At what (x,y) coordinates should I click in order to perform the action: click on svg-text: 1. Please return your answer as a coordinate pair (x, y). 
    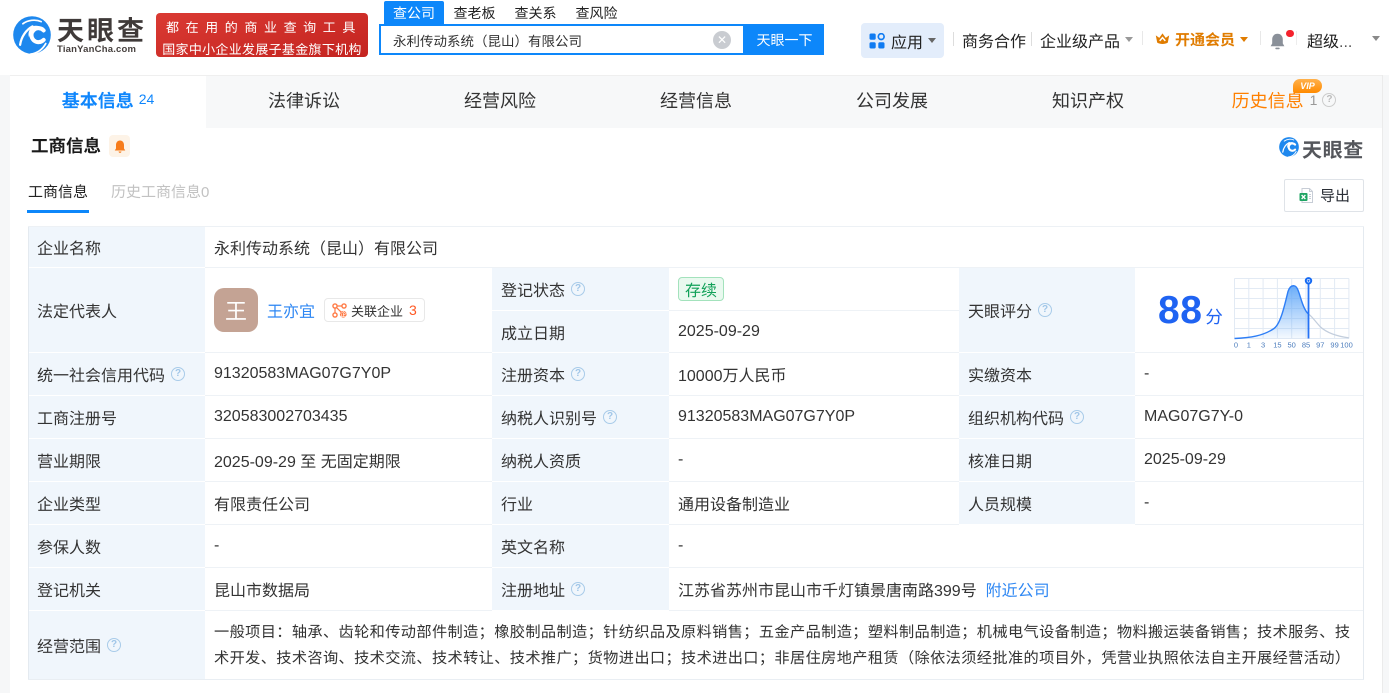
    Looking at the image, I should click on (1249, 345).